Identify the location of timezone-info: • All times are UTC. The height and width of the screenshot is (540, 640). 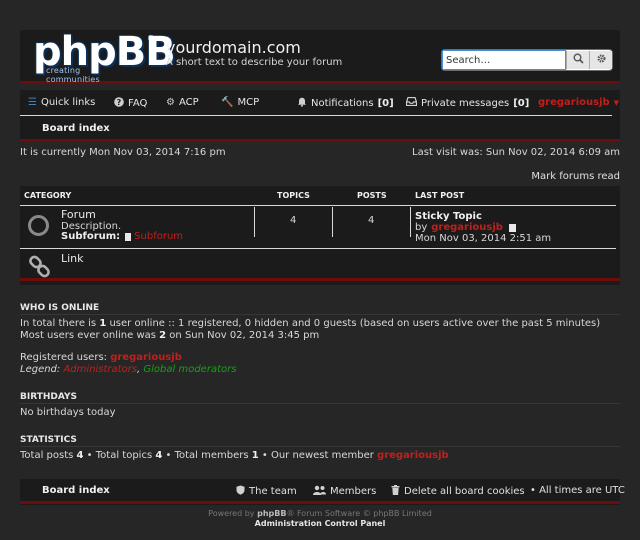
(577, 490).